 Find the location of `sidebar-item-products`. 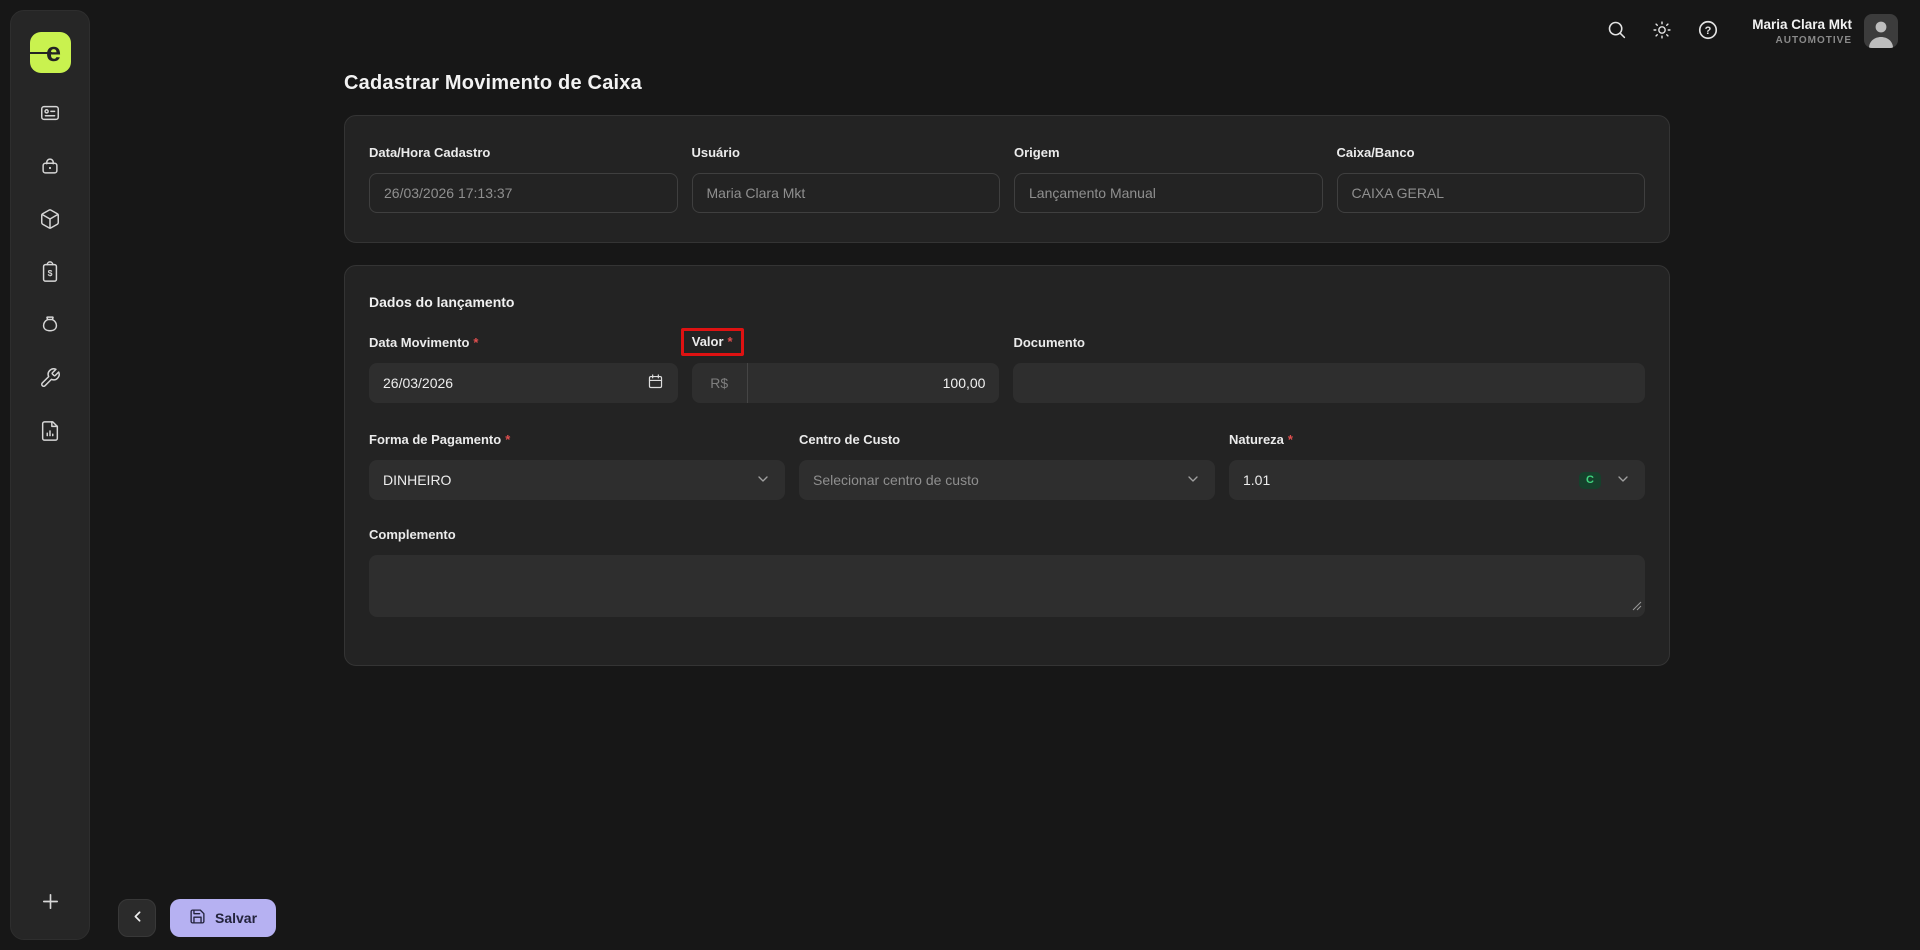

sidebar-item-products is located at coordinates (50, 219).